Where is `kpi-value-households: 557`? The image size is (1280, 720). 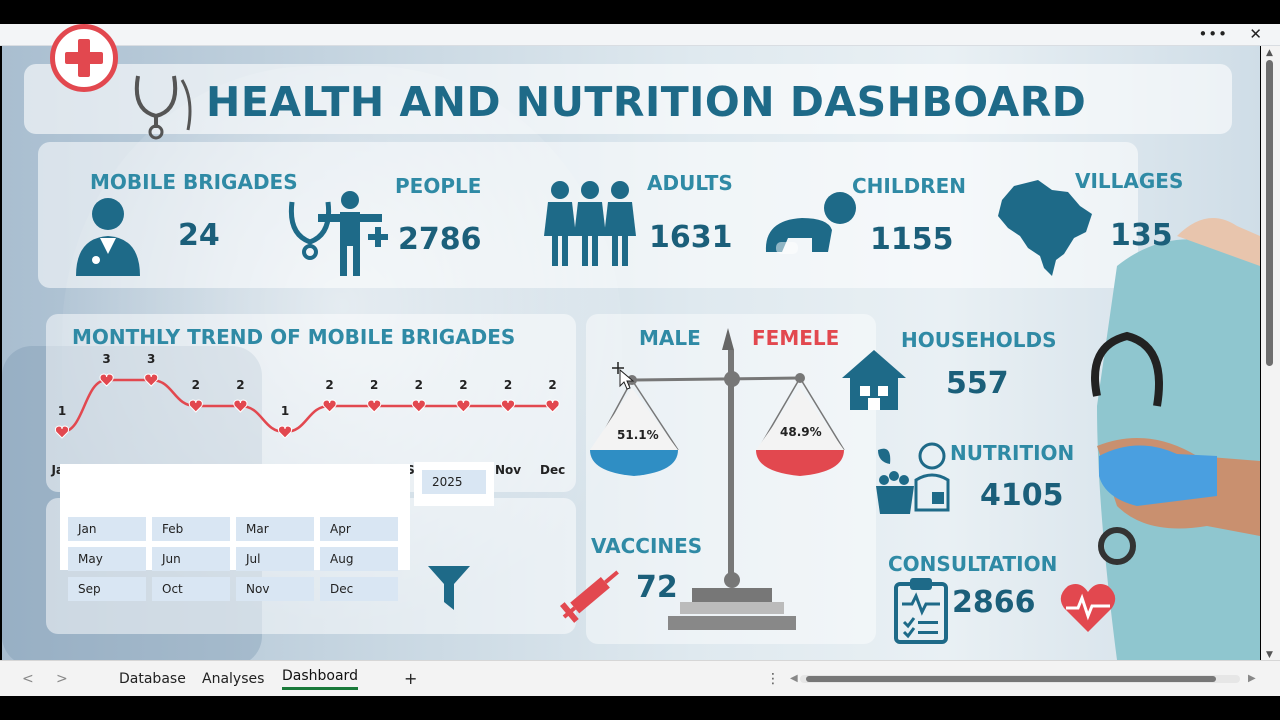
kpi-value-households: 557 is located at coordinates (977, 383).